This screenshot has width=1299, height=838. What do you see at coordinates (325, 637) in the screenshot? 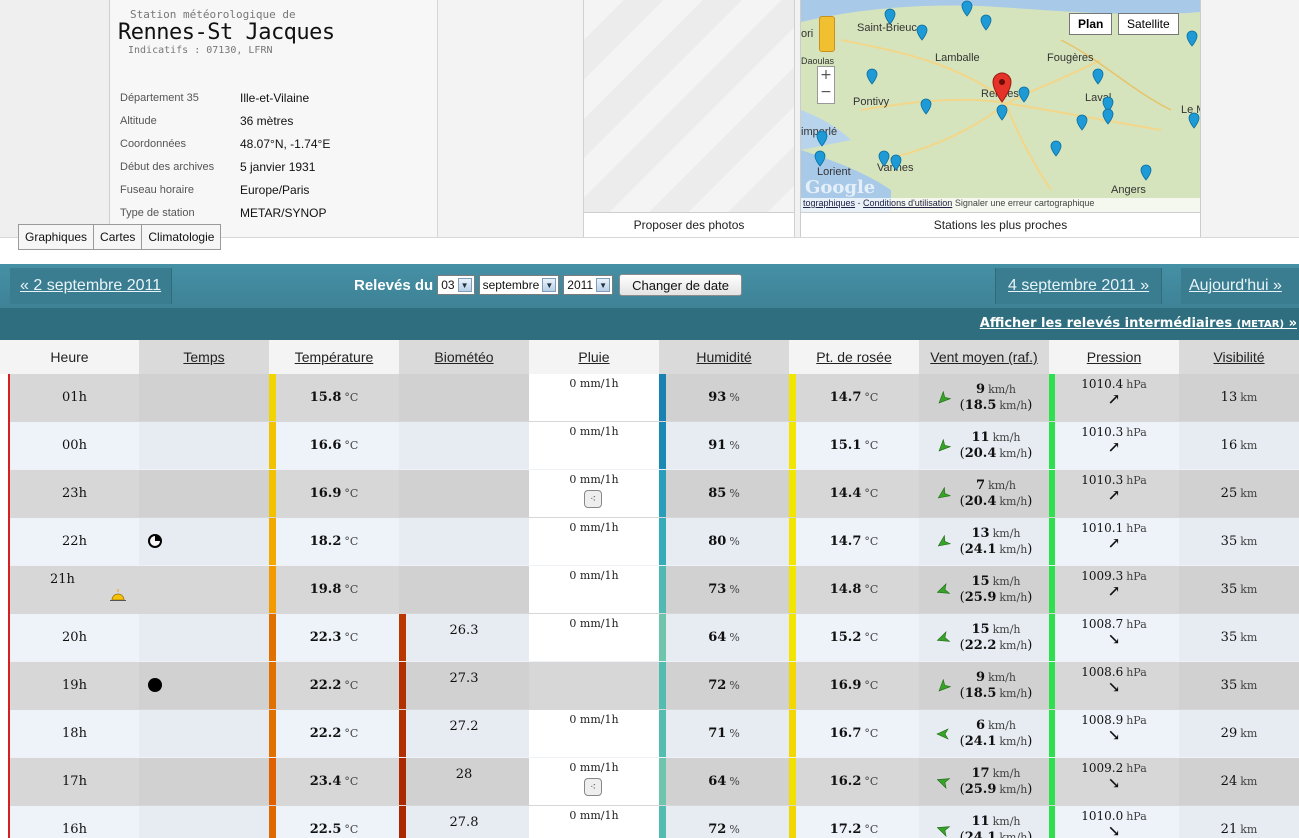
I see `temperature-value: 22.3` at bounding box center [325, 637].